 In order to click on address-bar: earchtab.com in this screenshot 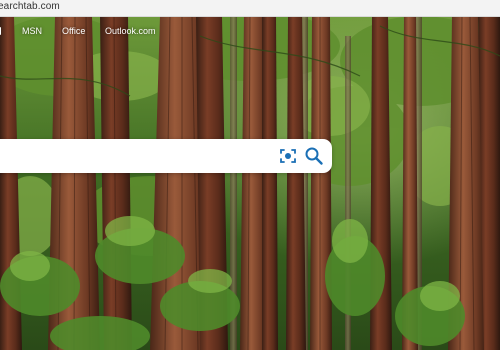, I will do `click(250, 8)`.